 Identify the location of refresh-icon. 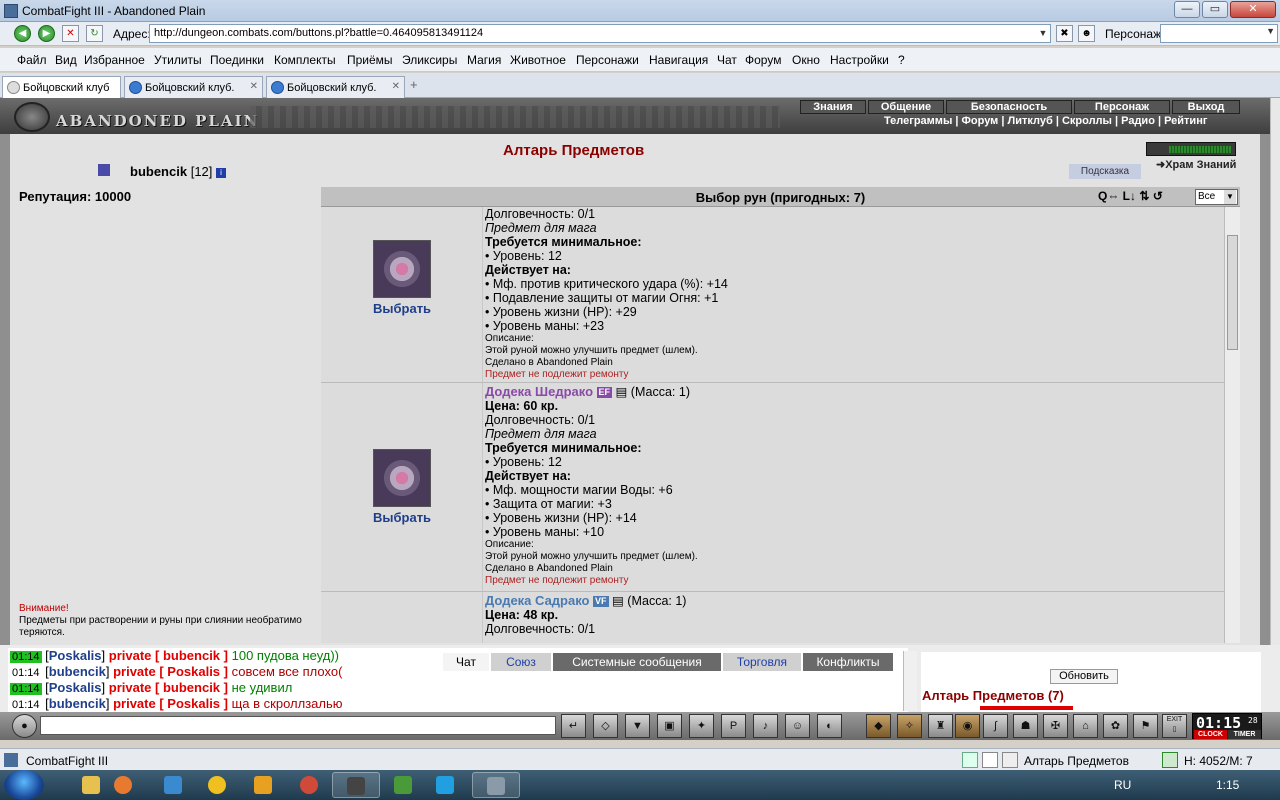
(1170, 760).